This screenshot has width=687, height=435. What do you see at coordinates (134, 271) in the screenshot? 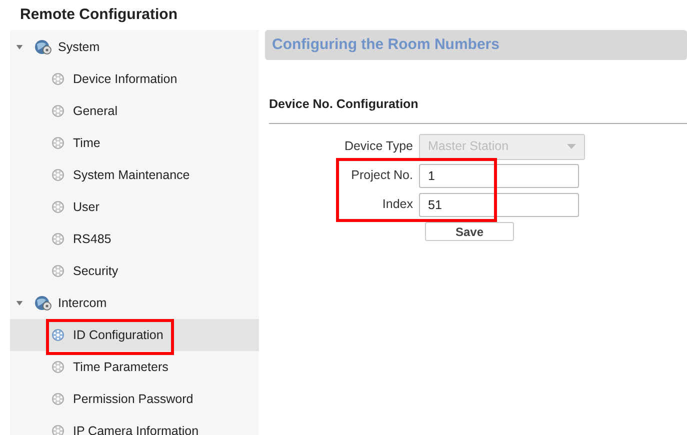
I see `tree-item: Security` at bounding box center [134, 271].